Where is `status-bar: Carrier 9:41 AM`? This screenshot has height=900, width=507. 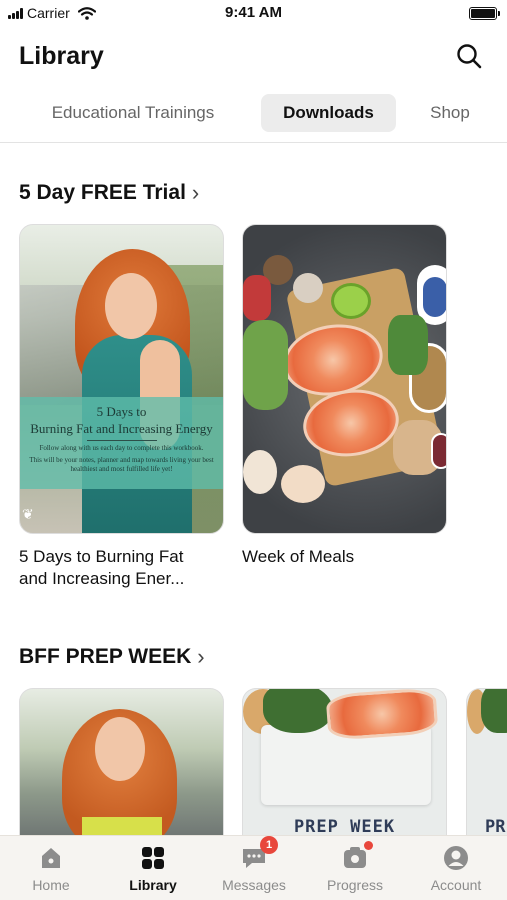 status-bar: Carrier 9:41 AM is located at coordinates (253, 14).